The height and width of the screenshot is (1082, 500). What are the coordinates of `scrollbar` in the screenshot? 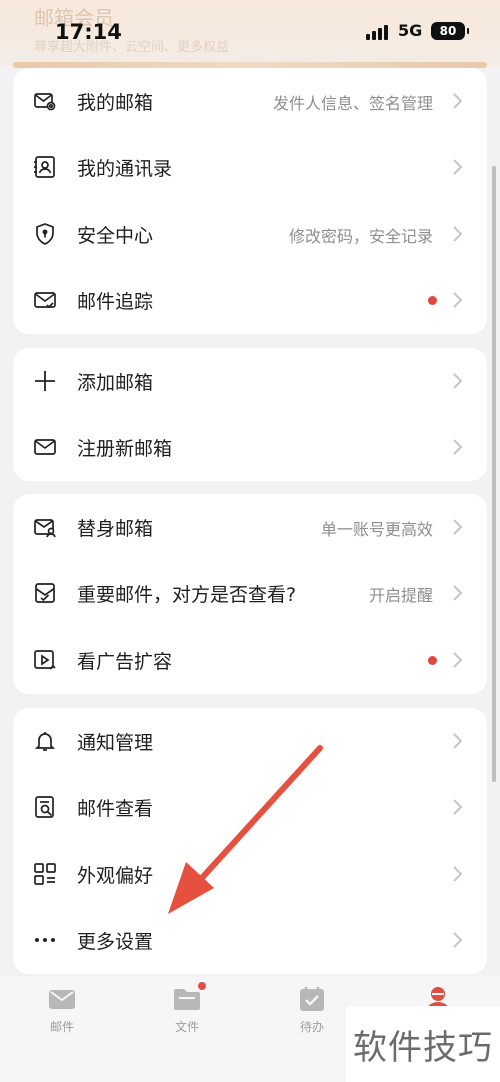 It's located at (494, 474).